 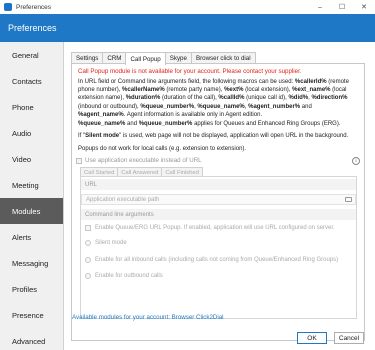 What do you see at coordinates (145, 58) in the screenshot?
I see `tab-call-popup: Call Popup` at bounding box center [145, 58].